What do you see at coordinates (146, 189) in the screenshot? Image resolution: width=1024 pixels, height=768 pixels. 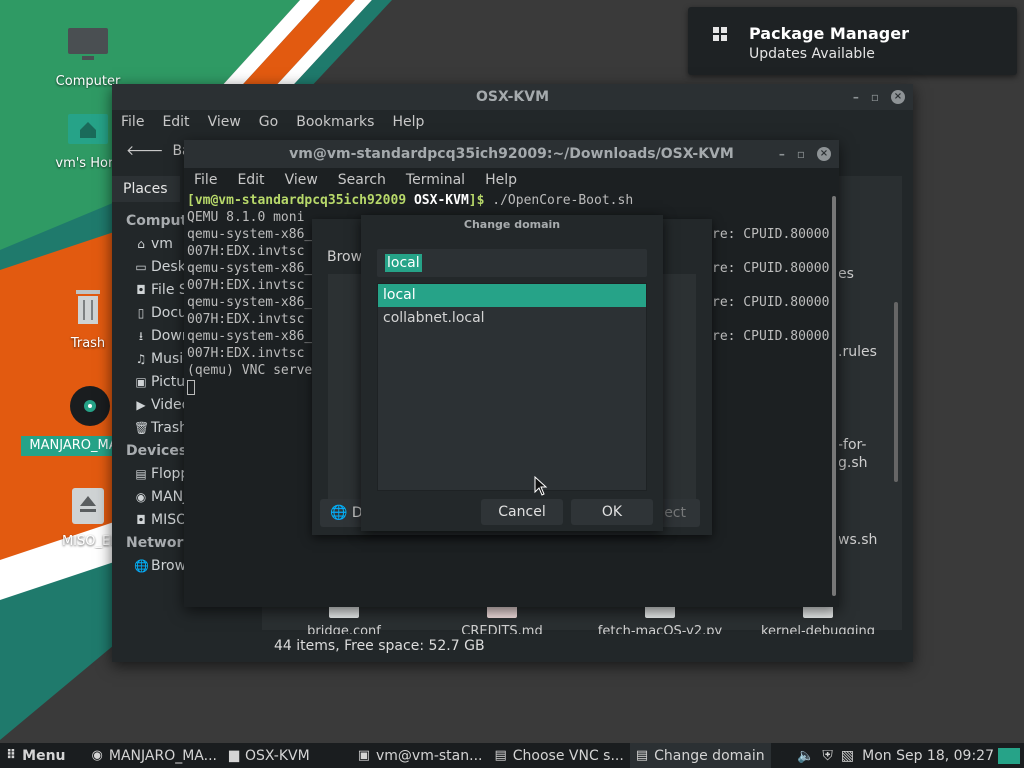 I see `tab-places: Places` at bounding box center [146, 189].